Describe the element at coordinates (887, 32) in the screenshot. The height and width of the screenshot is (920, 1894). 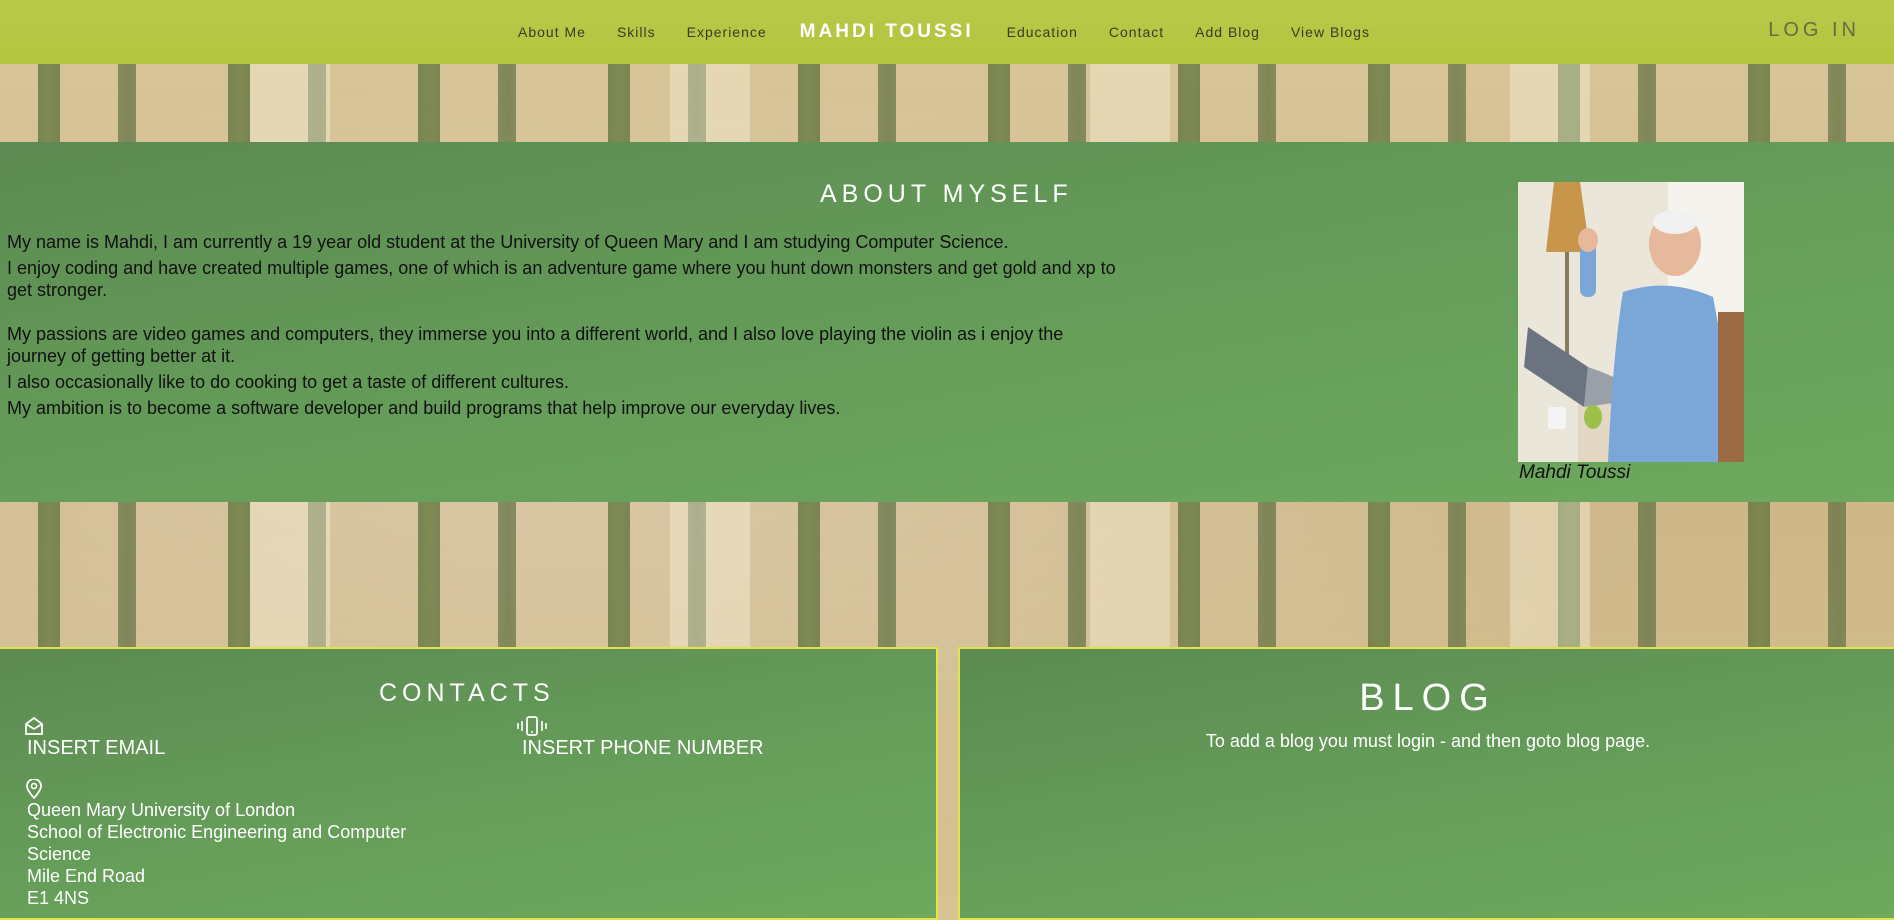
I see `brand-name: MAHDI TOUSSI` at that location.